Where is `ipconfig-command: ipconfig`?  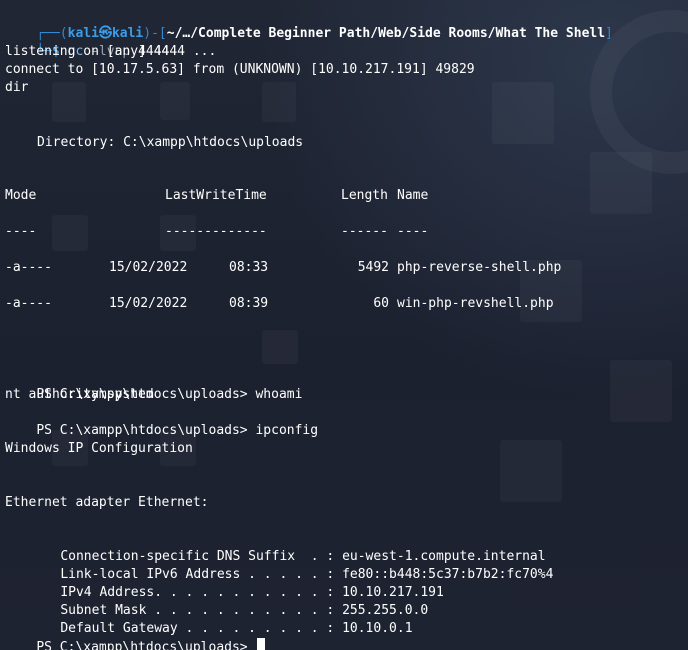
ipconfig-command: ipconfig is located at coordinates (287, 430).